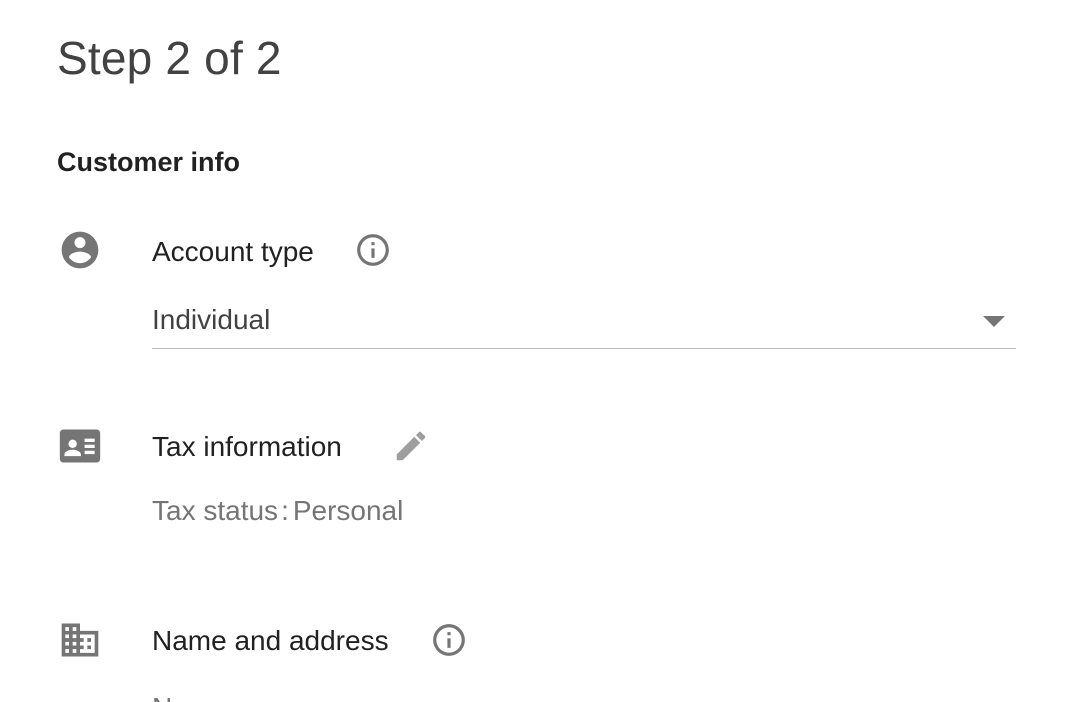 This screenshot has width=1065, height=702. Describe the element at coordinates (233, 251) in the screenshot. I see `account-type-label: Account type` at that location.